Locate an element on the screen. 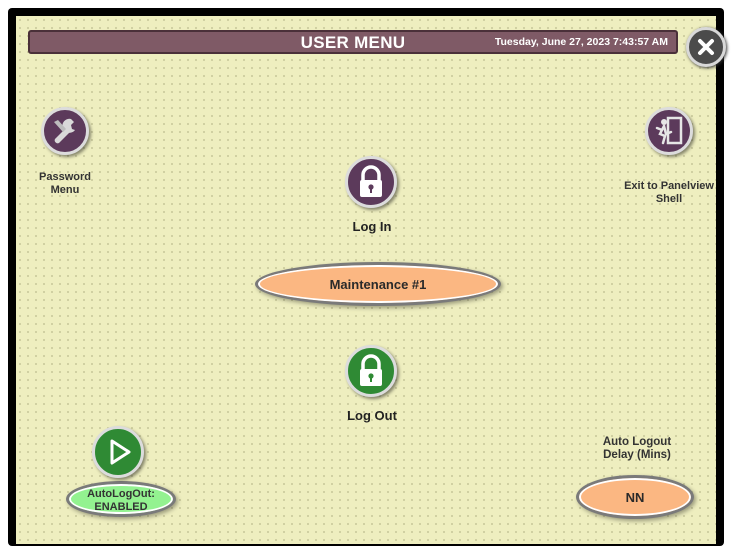 The width and height of the screenshot is (734, 552). exit-panelview-button is located at coordinates (669, 131).